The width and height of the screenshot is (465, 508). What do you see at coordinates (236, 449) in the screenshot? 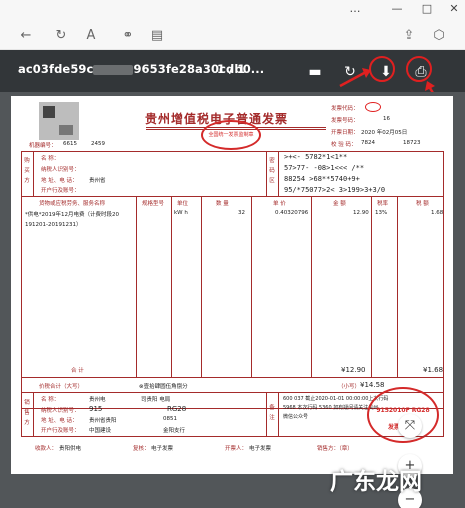
I see `drawer-label: 开票人：` at bounding box center [236, 449].